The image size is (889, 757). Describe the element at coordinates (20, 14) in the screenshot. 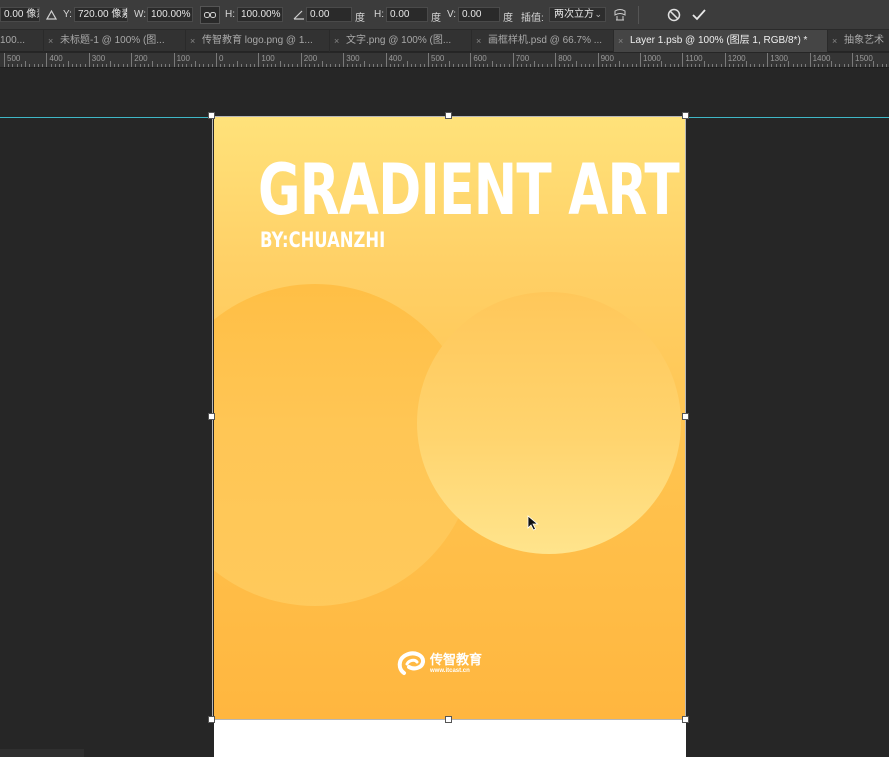

I see `x-position-field: 0.00 像素` at that location.